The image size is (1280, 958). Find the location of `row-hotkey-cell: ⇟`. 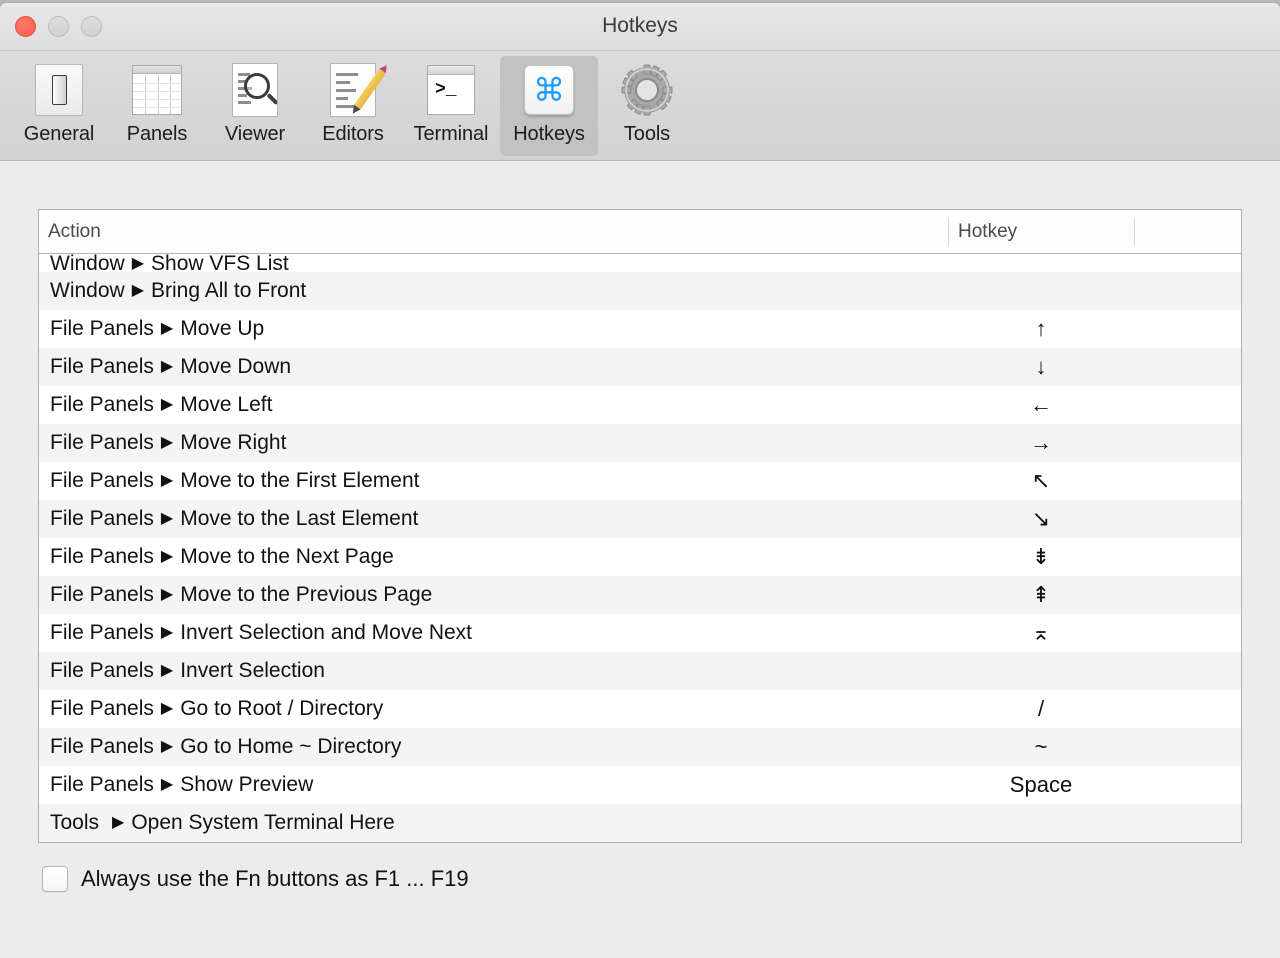

row-hotkey-cell: ⇟ is located at coordinates (1041, 557).